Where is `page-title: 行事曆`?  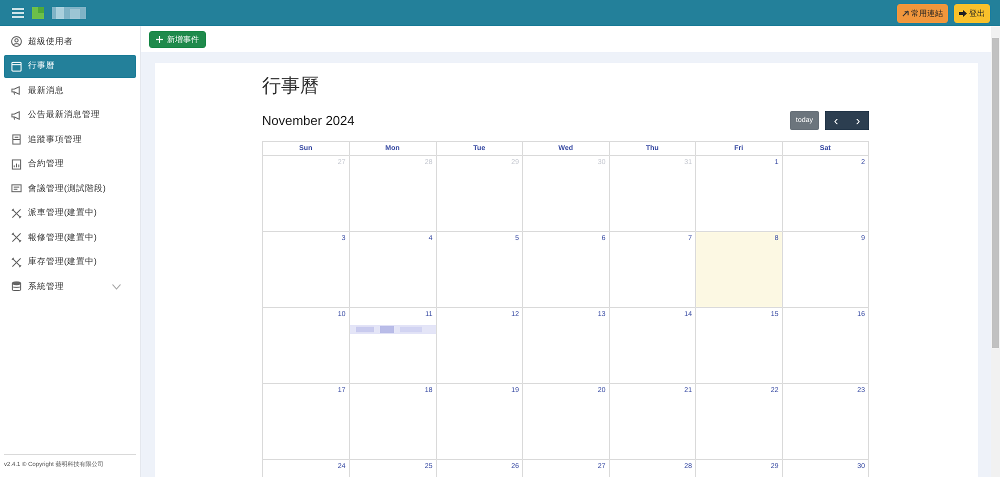 page-title: 行事曆 is located at coordinates (291, 87).